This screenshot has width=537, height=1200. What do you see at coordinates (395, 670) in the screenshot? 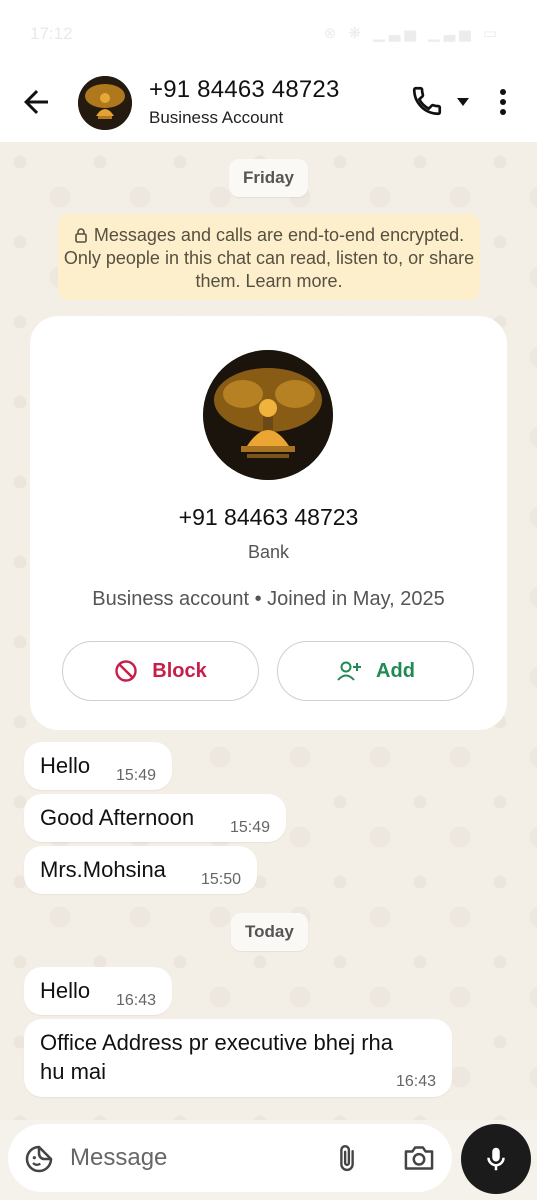
I see `add-label: Add` at bounding box center [395, 670].